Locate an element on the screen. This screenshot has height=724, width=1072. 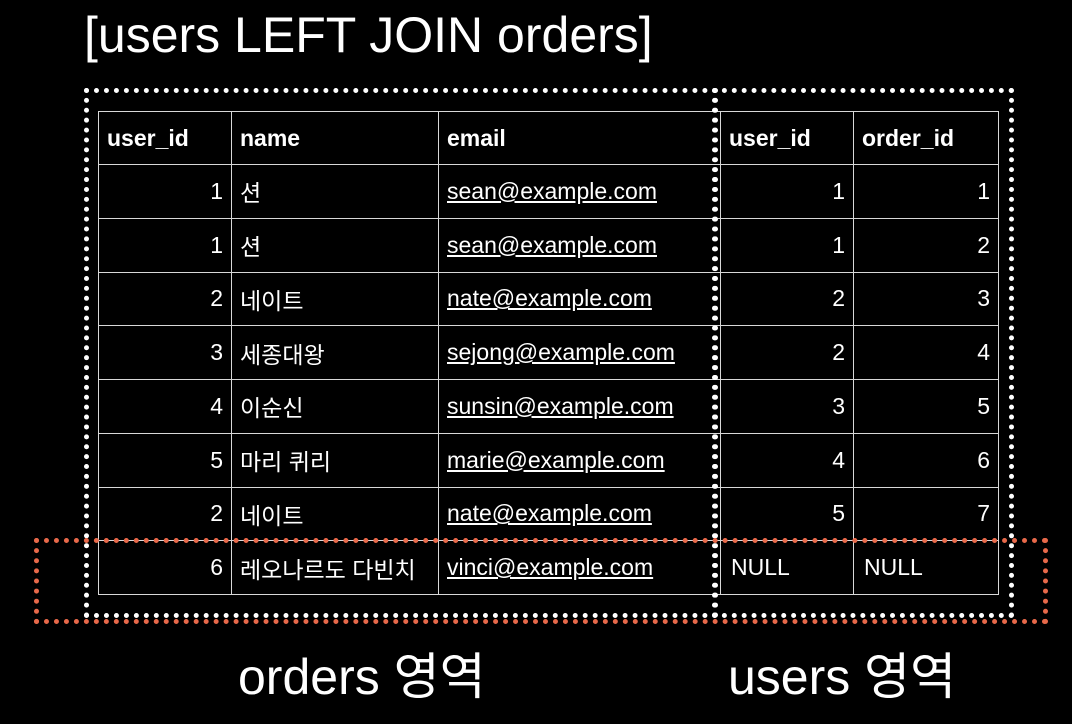
diagram-title: [users LEFT JOIN orders] is located at coordinates (368, 35).